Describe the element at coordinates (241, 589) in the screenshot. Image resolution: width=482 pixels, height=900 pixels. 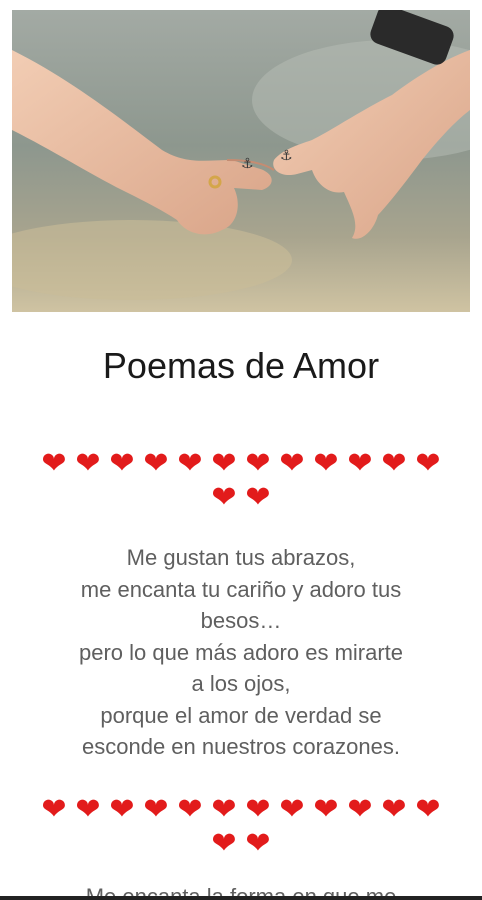
I see `poem-line: me encanta tu cariño y adoro tus` at that location.